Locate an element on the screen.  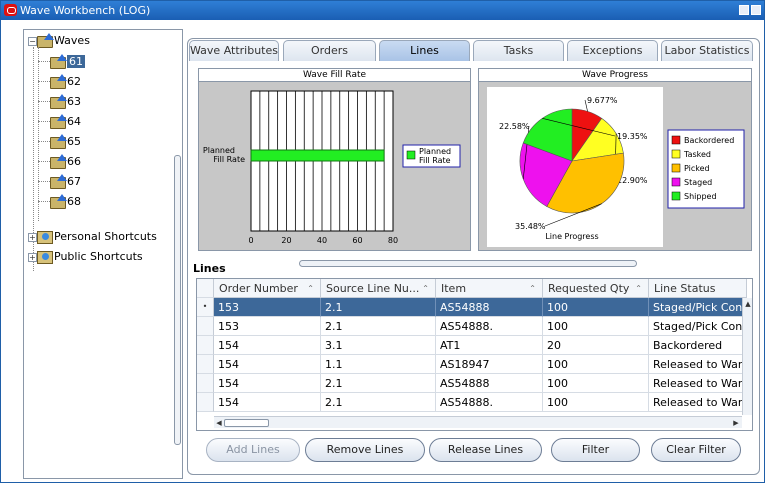
maximize-icon is located at coordinates (756, 10).